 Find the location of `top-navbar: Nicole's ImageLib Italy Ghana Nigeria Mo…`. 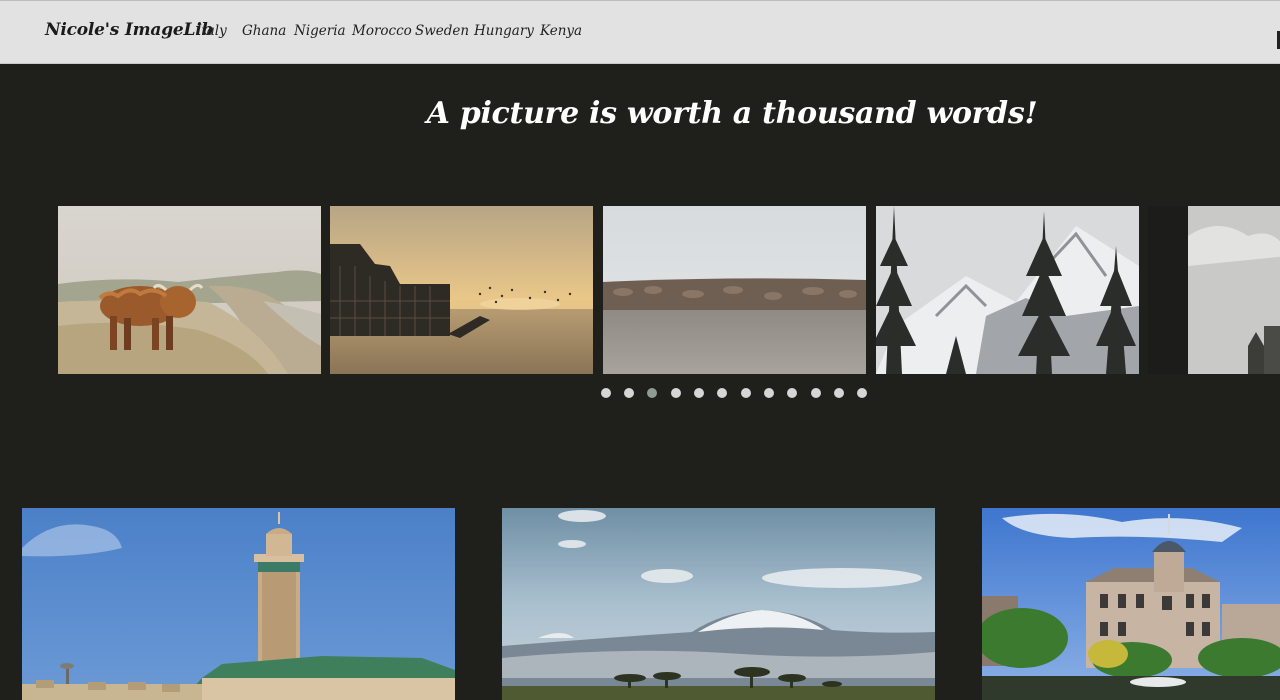

top-navbar: Nicole's ImageLib Italy Ghana Nigeria Mo… is located at coordinates (640, 32).